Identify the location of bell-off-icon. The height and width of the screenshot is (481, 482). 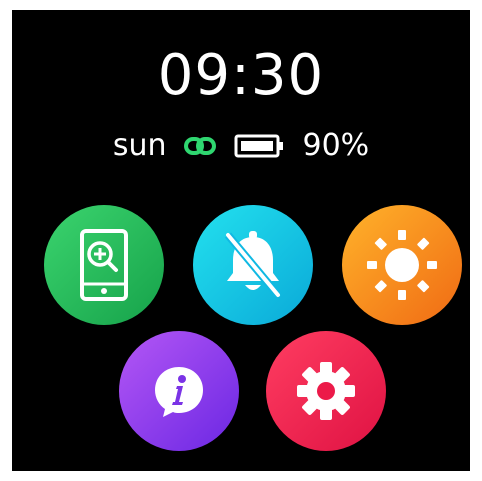
(253, 264).